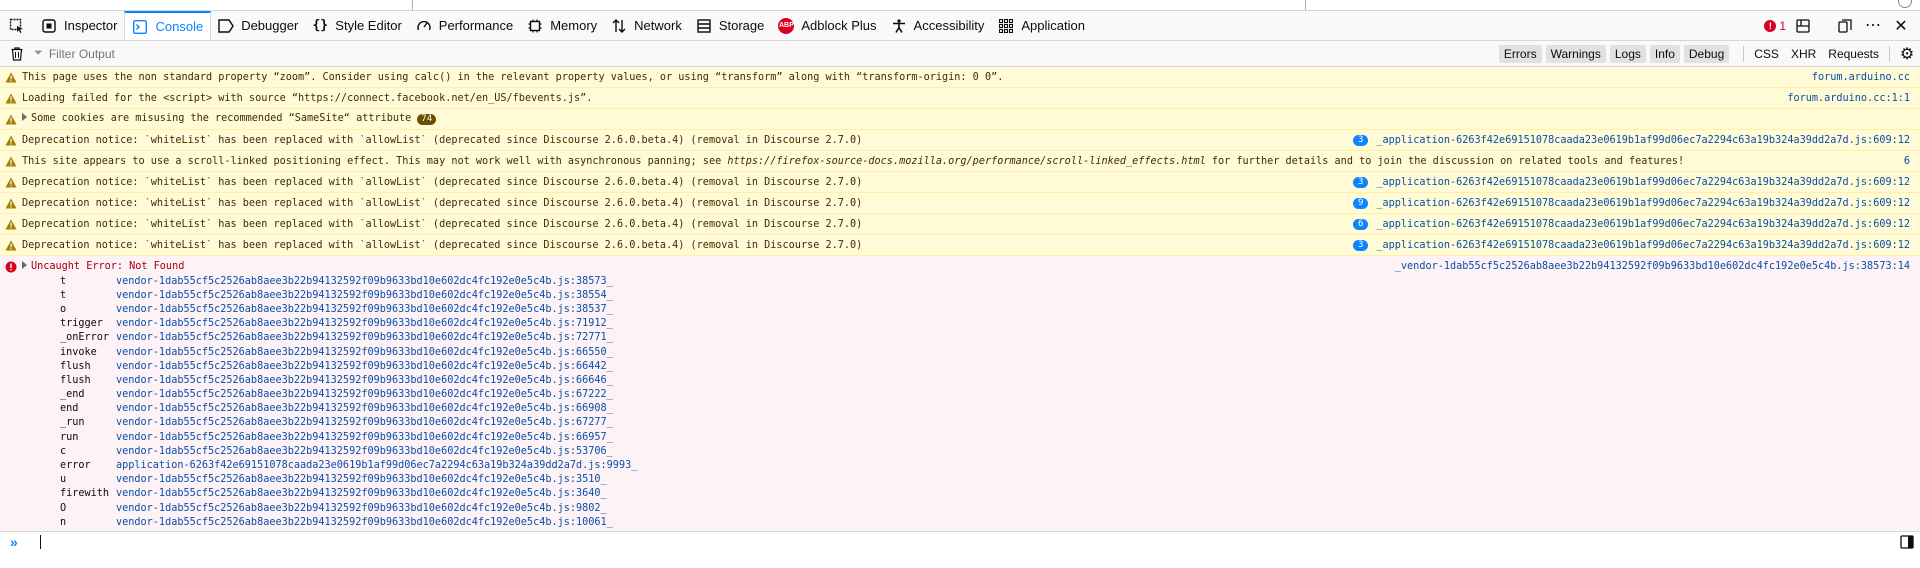 The height and width of the screenshot is (568, 1920). Describe the element at coordinates (1853, 54) in the screenshot. I see `filter-requests-button: Requests` at that location.